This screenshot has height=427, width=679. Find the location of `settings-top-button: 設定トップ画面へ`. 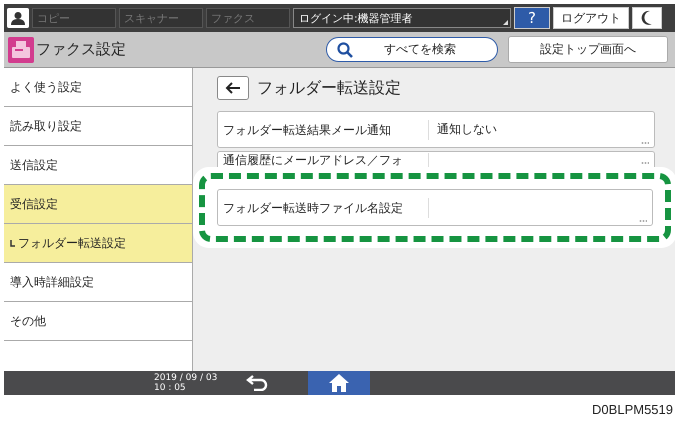

settings-top-button: 設定トップ画面へ is located at coordinates (588, 49).